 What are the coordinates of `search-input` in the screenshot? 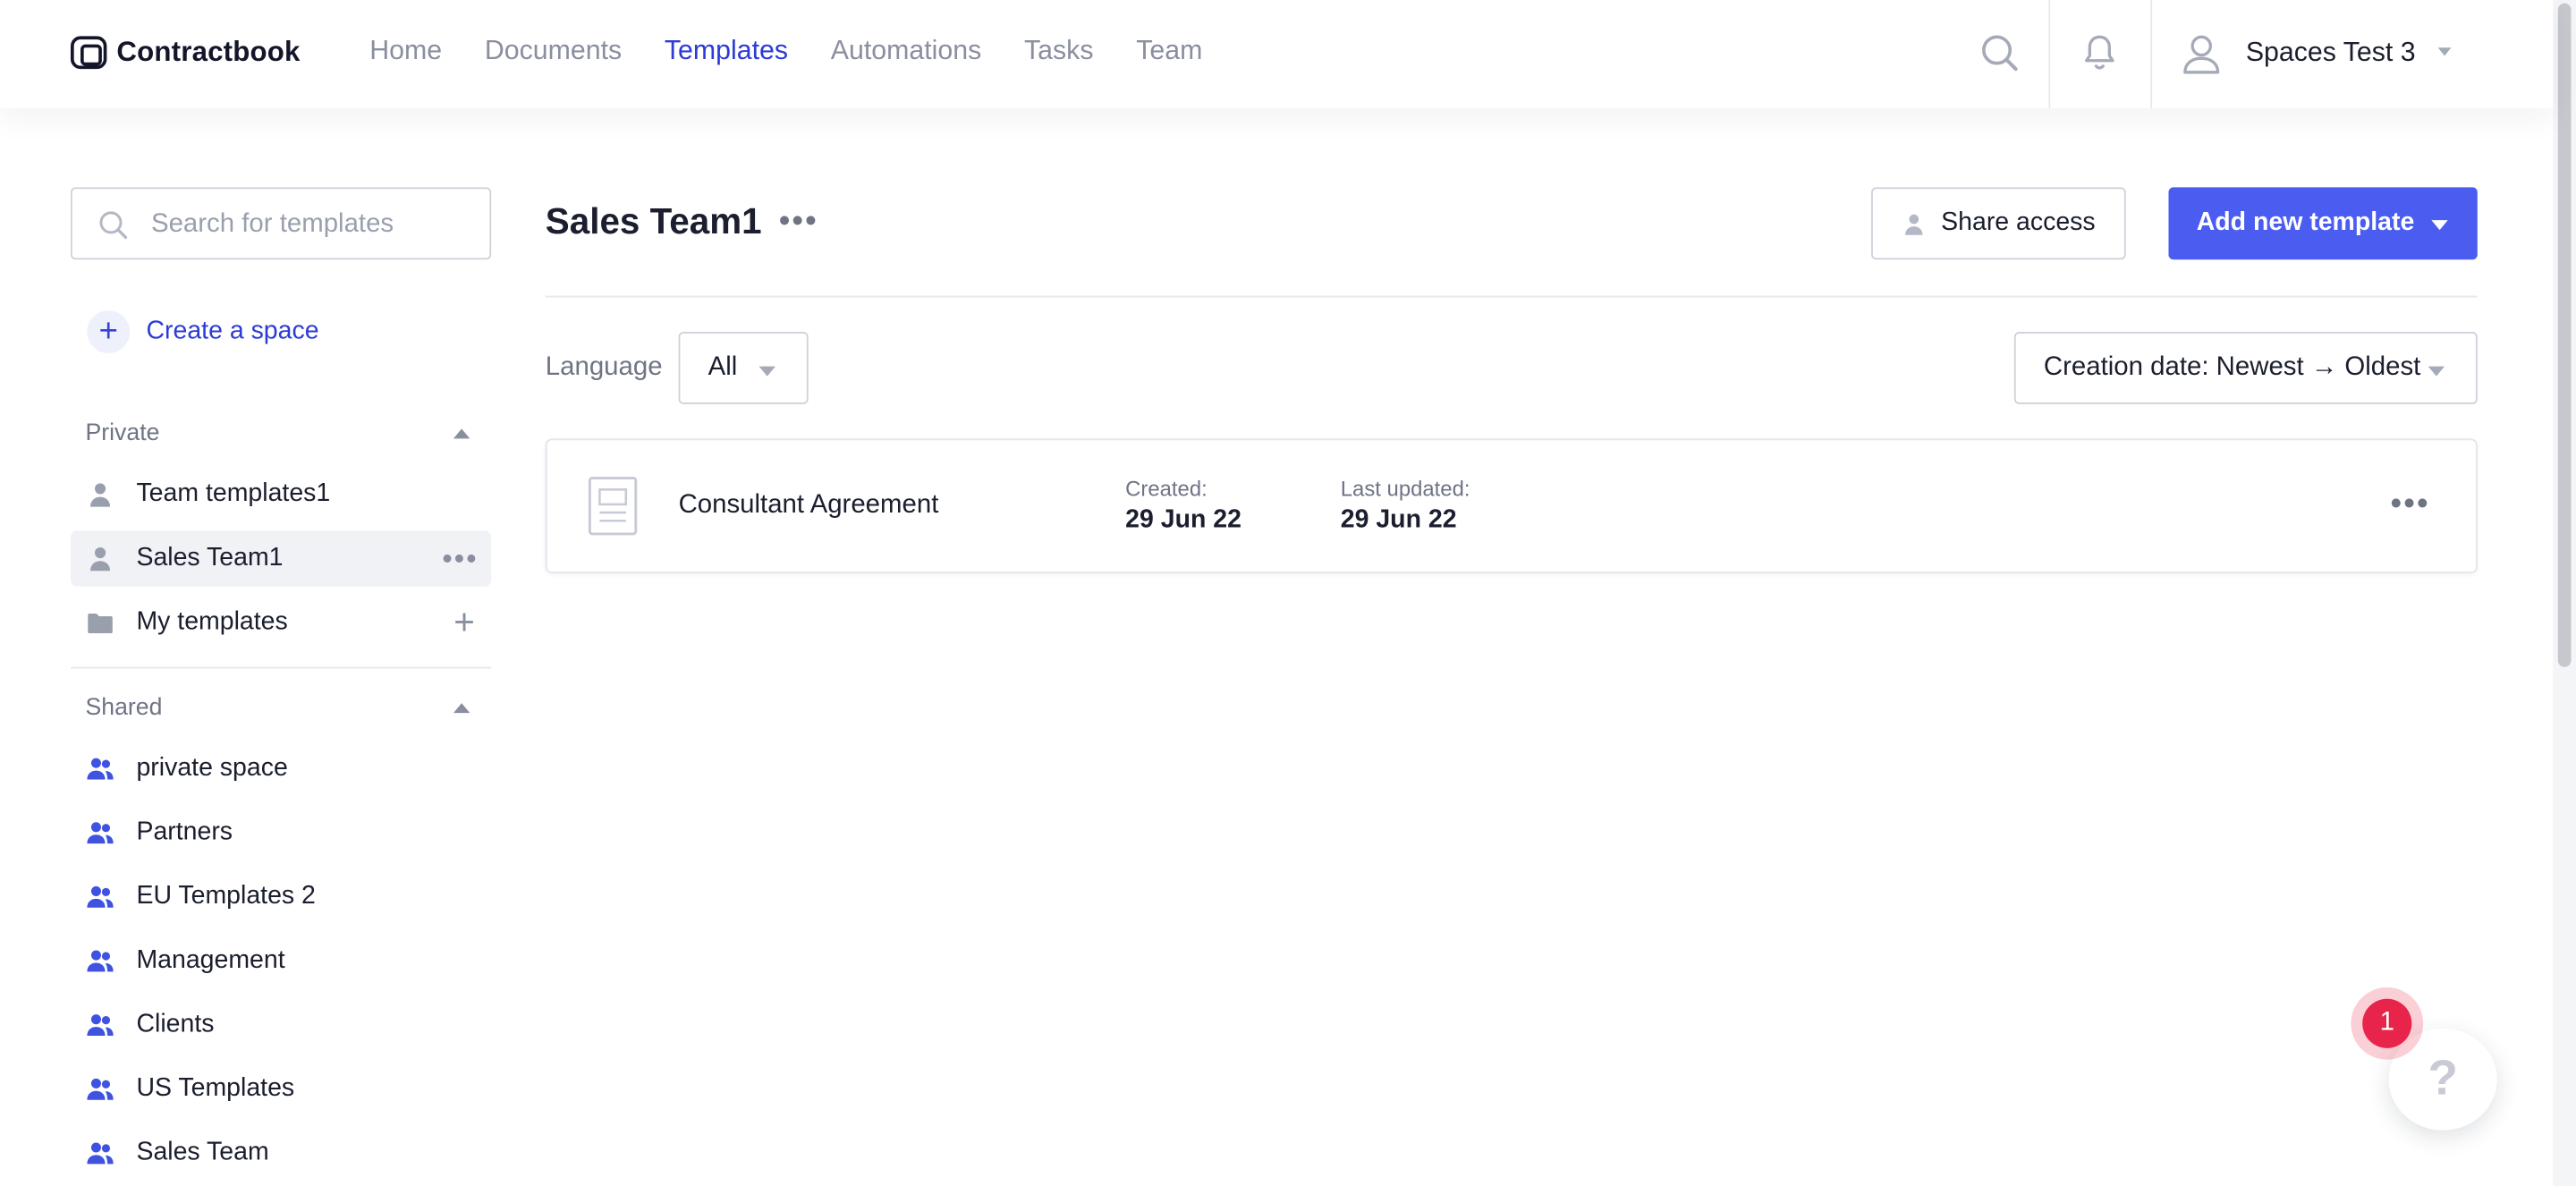 It's located at (311, 225).